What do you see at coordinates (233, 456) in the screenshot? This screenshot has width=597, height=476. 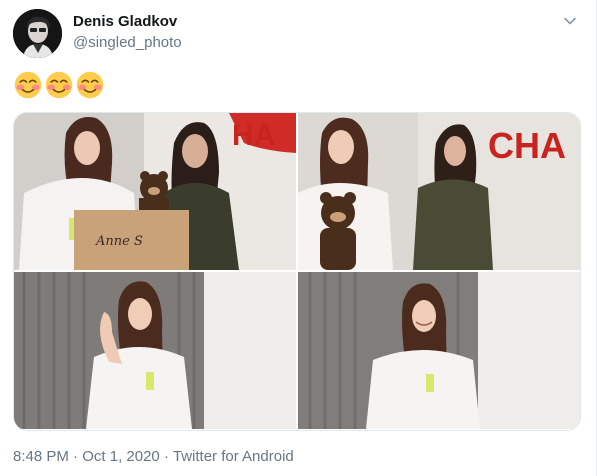 I see `tweet-source: Twitter for Android` at bounding box center [233, 456].